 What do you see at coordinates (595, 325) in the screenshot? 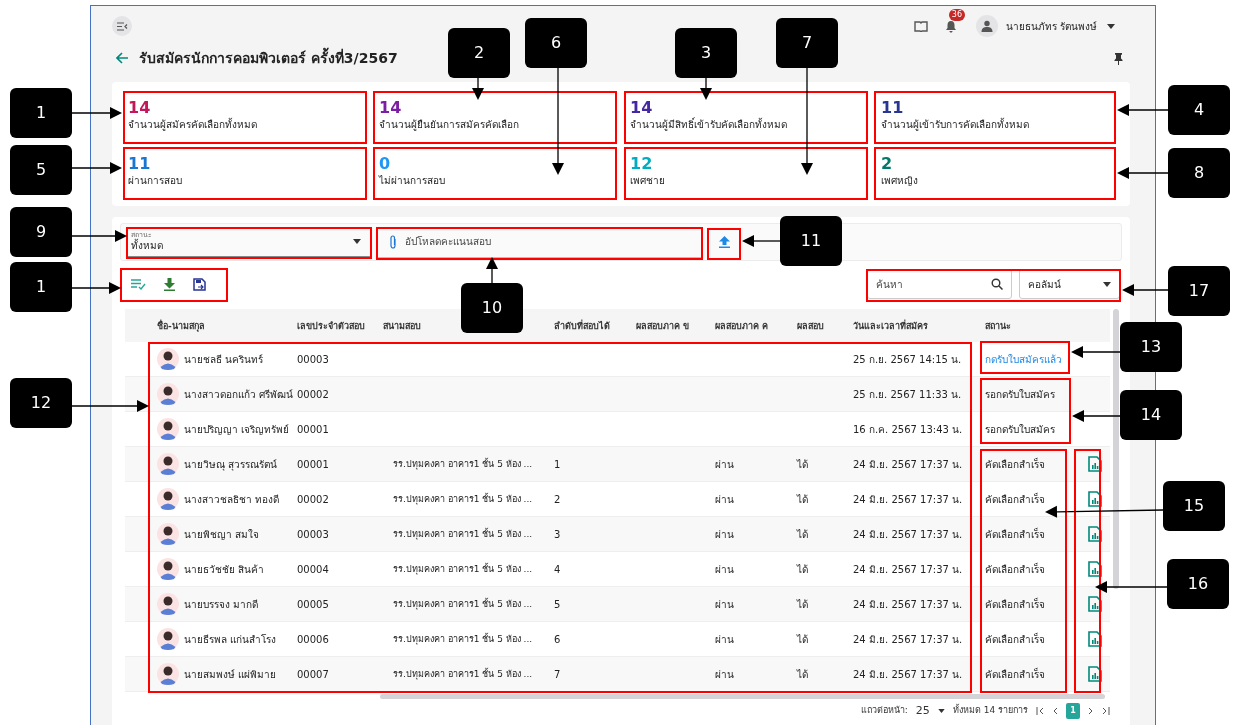
I see `column-header: ลำดับที่สอบได้` at bounding box center [595, 325].